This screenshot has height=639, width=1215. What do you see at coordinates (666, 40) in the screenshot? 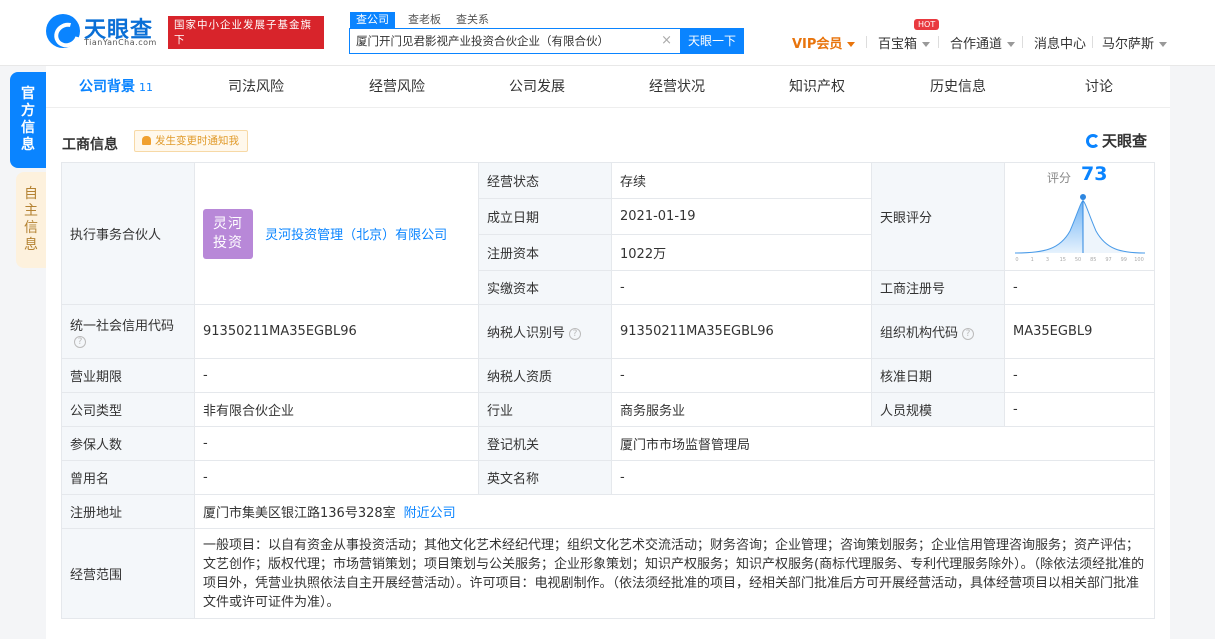
I see `clear-icon: ×` at bounding box center [666, 40].